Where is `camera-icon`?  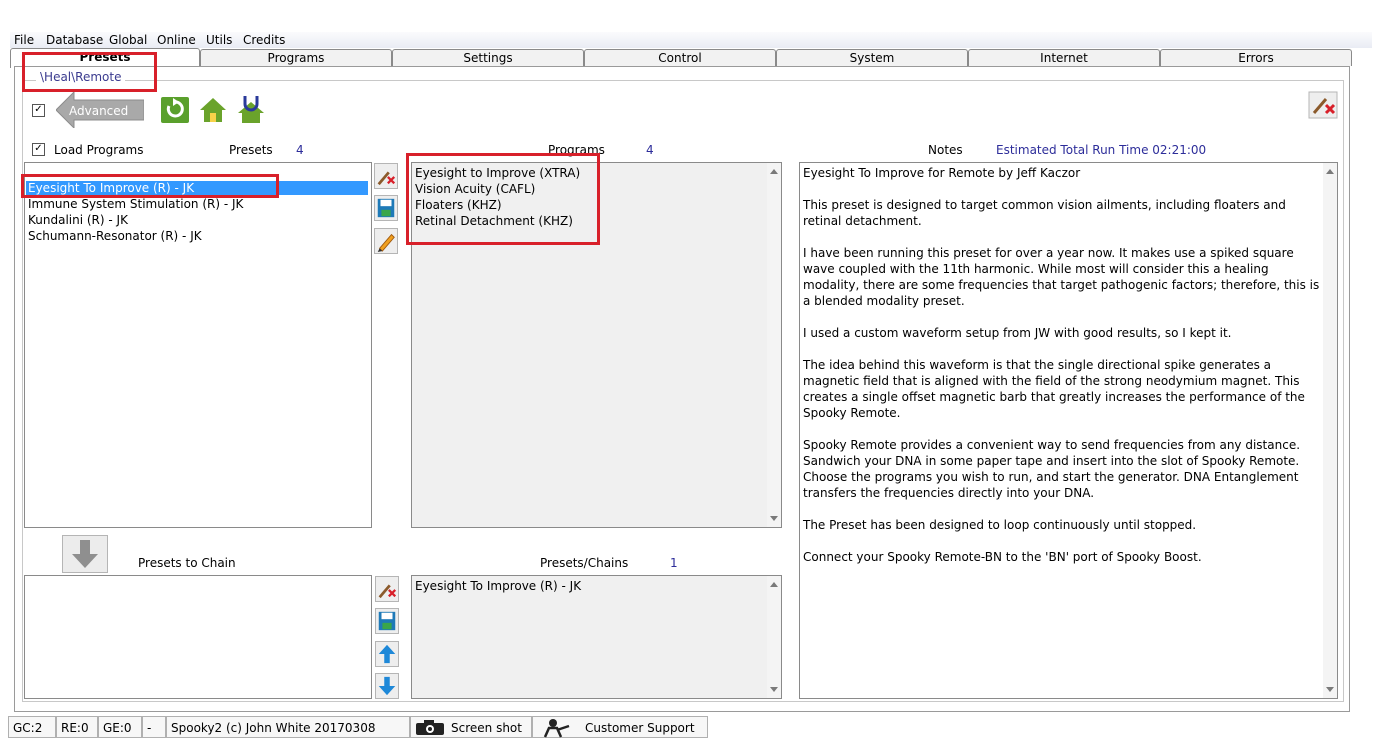
camera-icon is located at coordinates (430, 727).